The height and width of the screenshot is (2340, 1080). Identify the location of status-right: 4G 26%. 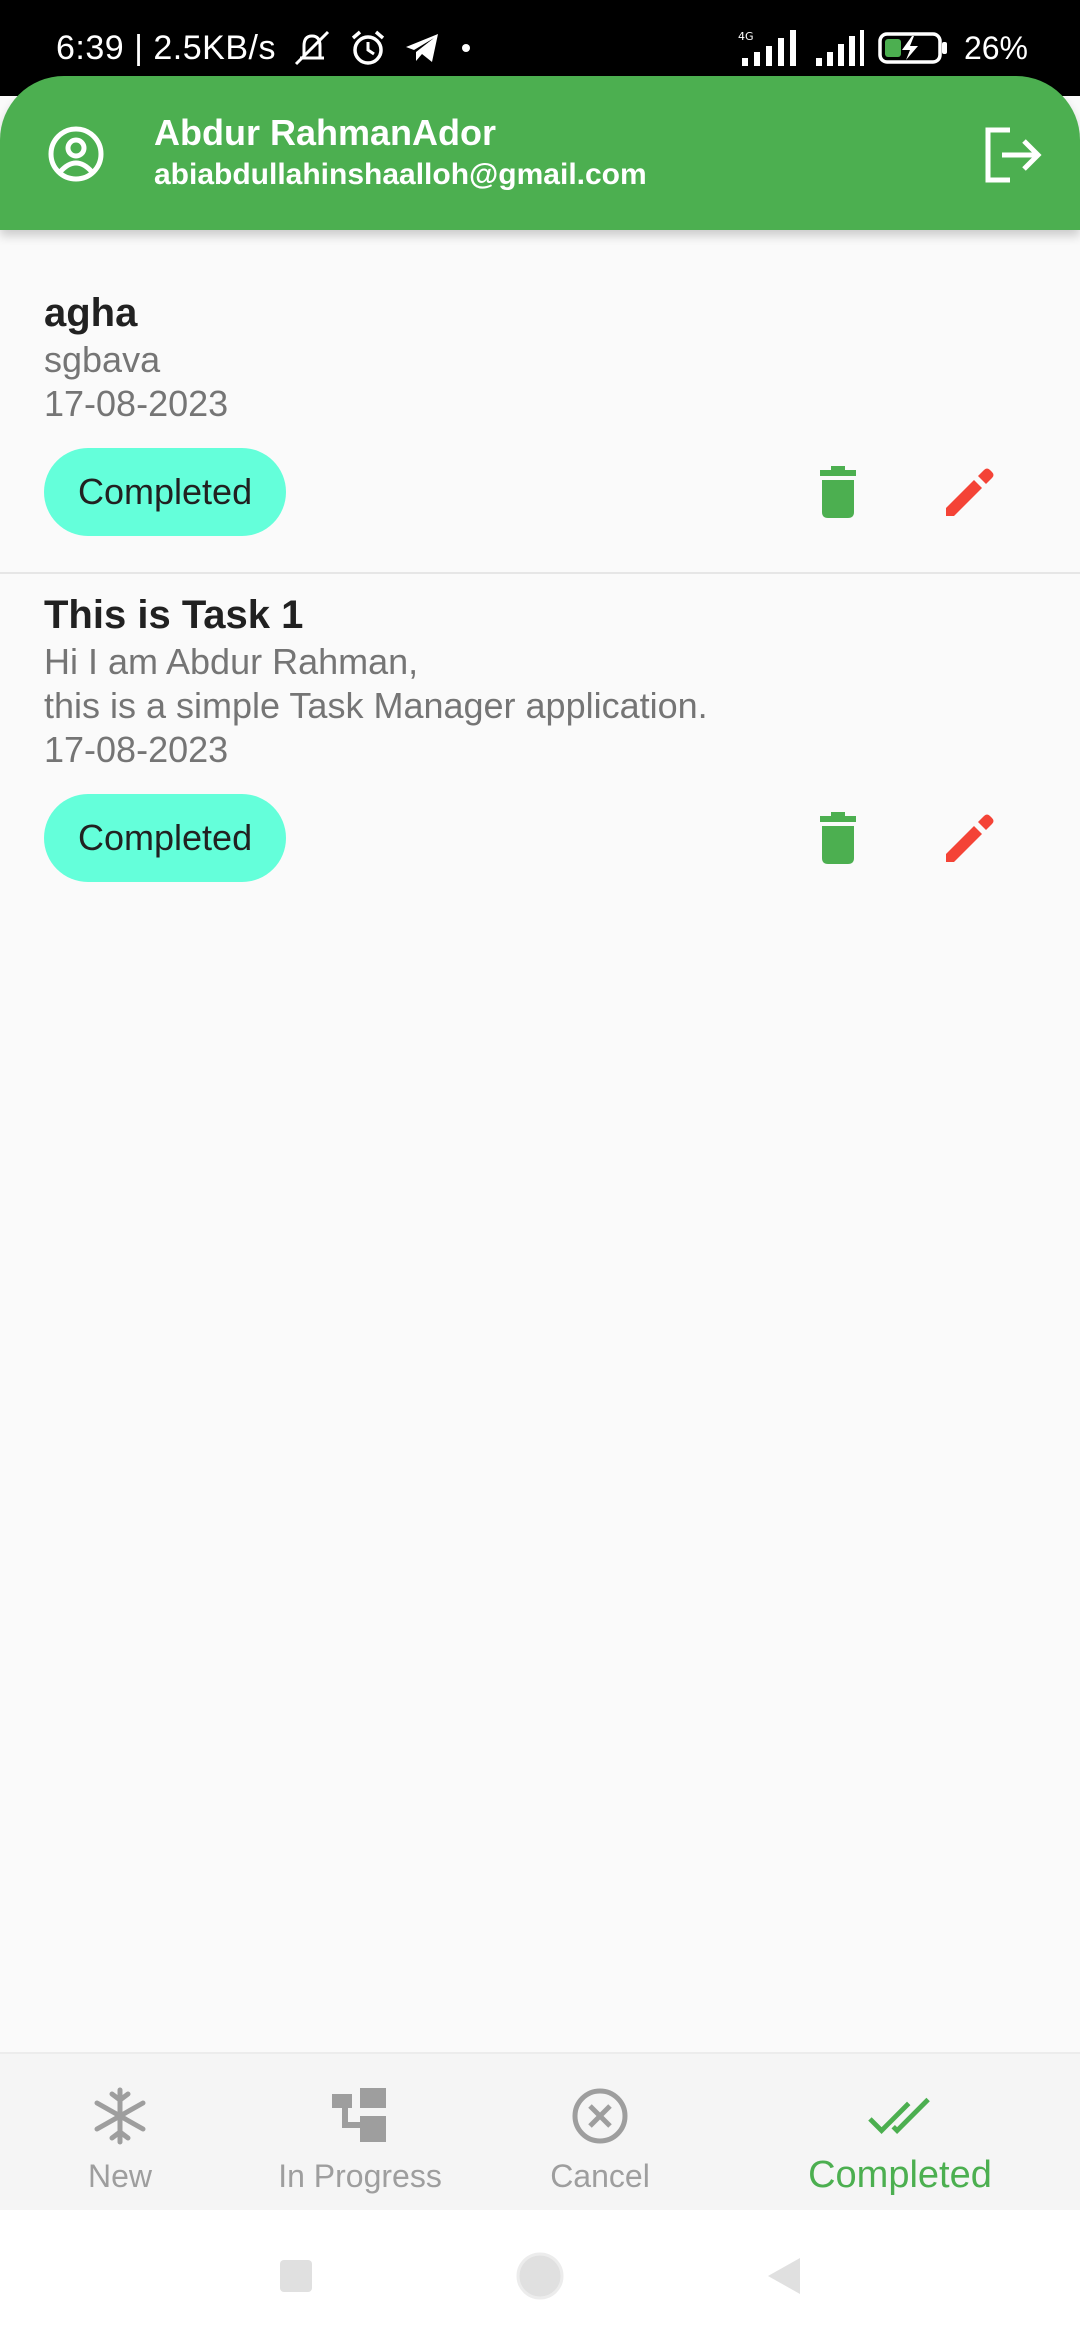
(881, 48).